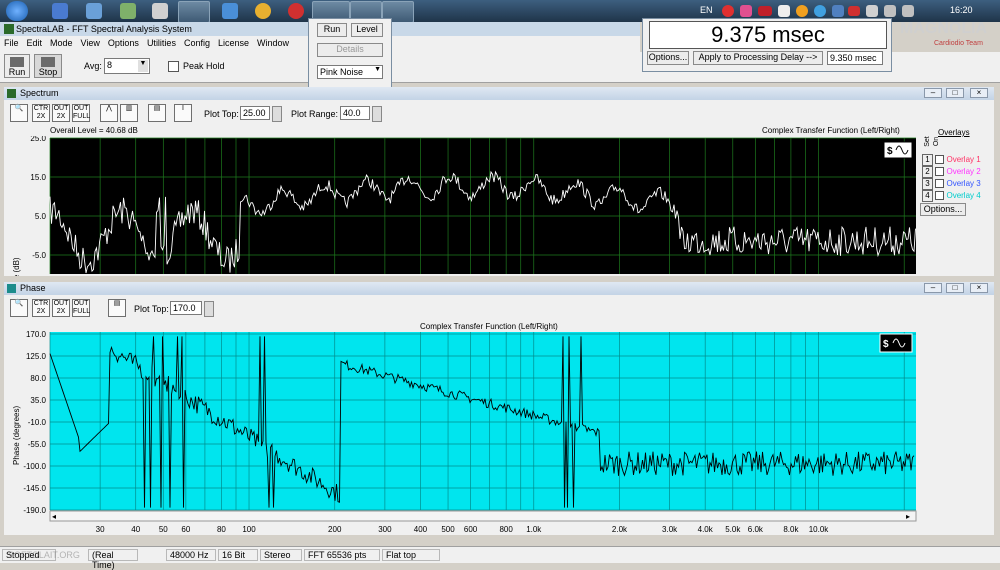  What do you see at coordinates (129, 113) in the screenshot?
I see `bar-graph-icon: ▥` at bounding box center [129, 113].